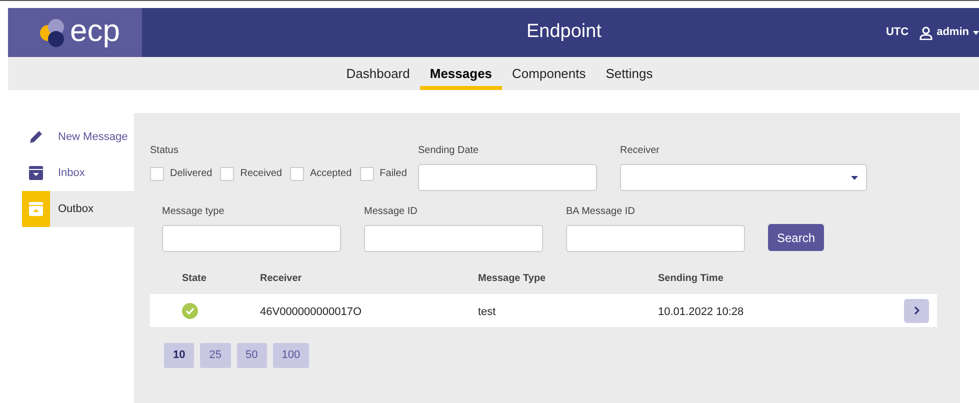 Image resolution: width=979 pixels, height=403 pixels. What do you see at coordinates (281, 278) in the screenshot?
I see `column-header: Receiver` at bounding box center [281, 278].